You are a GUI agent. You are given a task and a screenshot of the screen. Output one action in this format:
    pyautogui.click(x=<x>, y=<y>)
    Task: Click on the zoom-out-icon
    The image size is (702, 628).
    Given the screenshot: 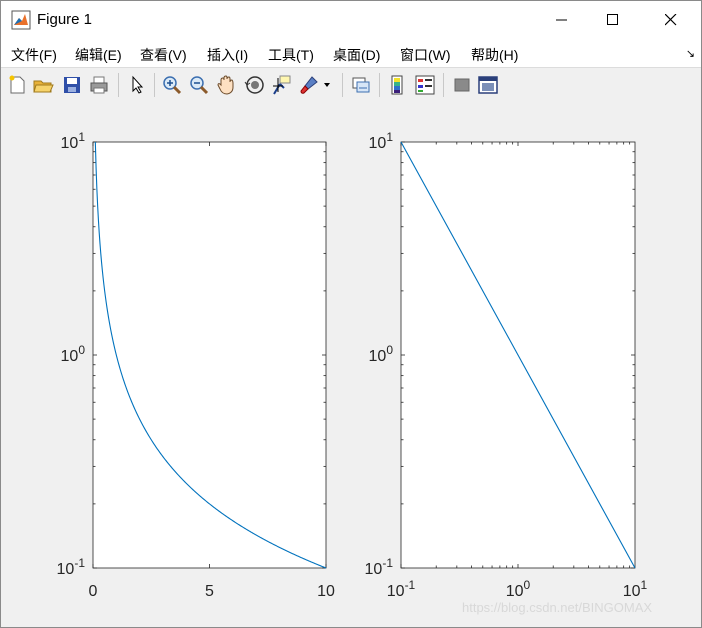 What is the action you would take?
    pyautogui.click(x=199, y=85)
    